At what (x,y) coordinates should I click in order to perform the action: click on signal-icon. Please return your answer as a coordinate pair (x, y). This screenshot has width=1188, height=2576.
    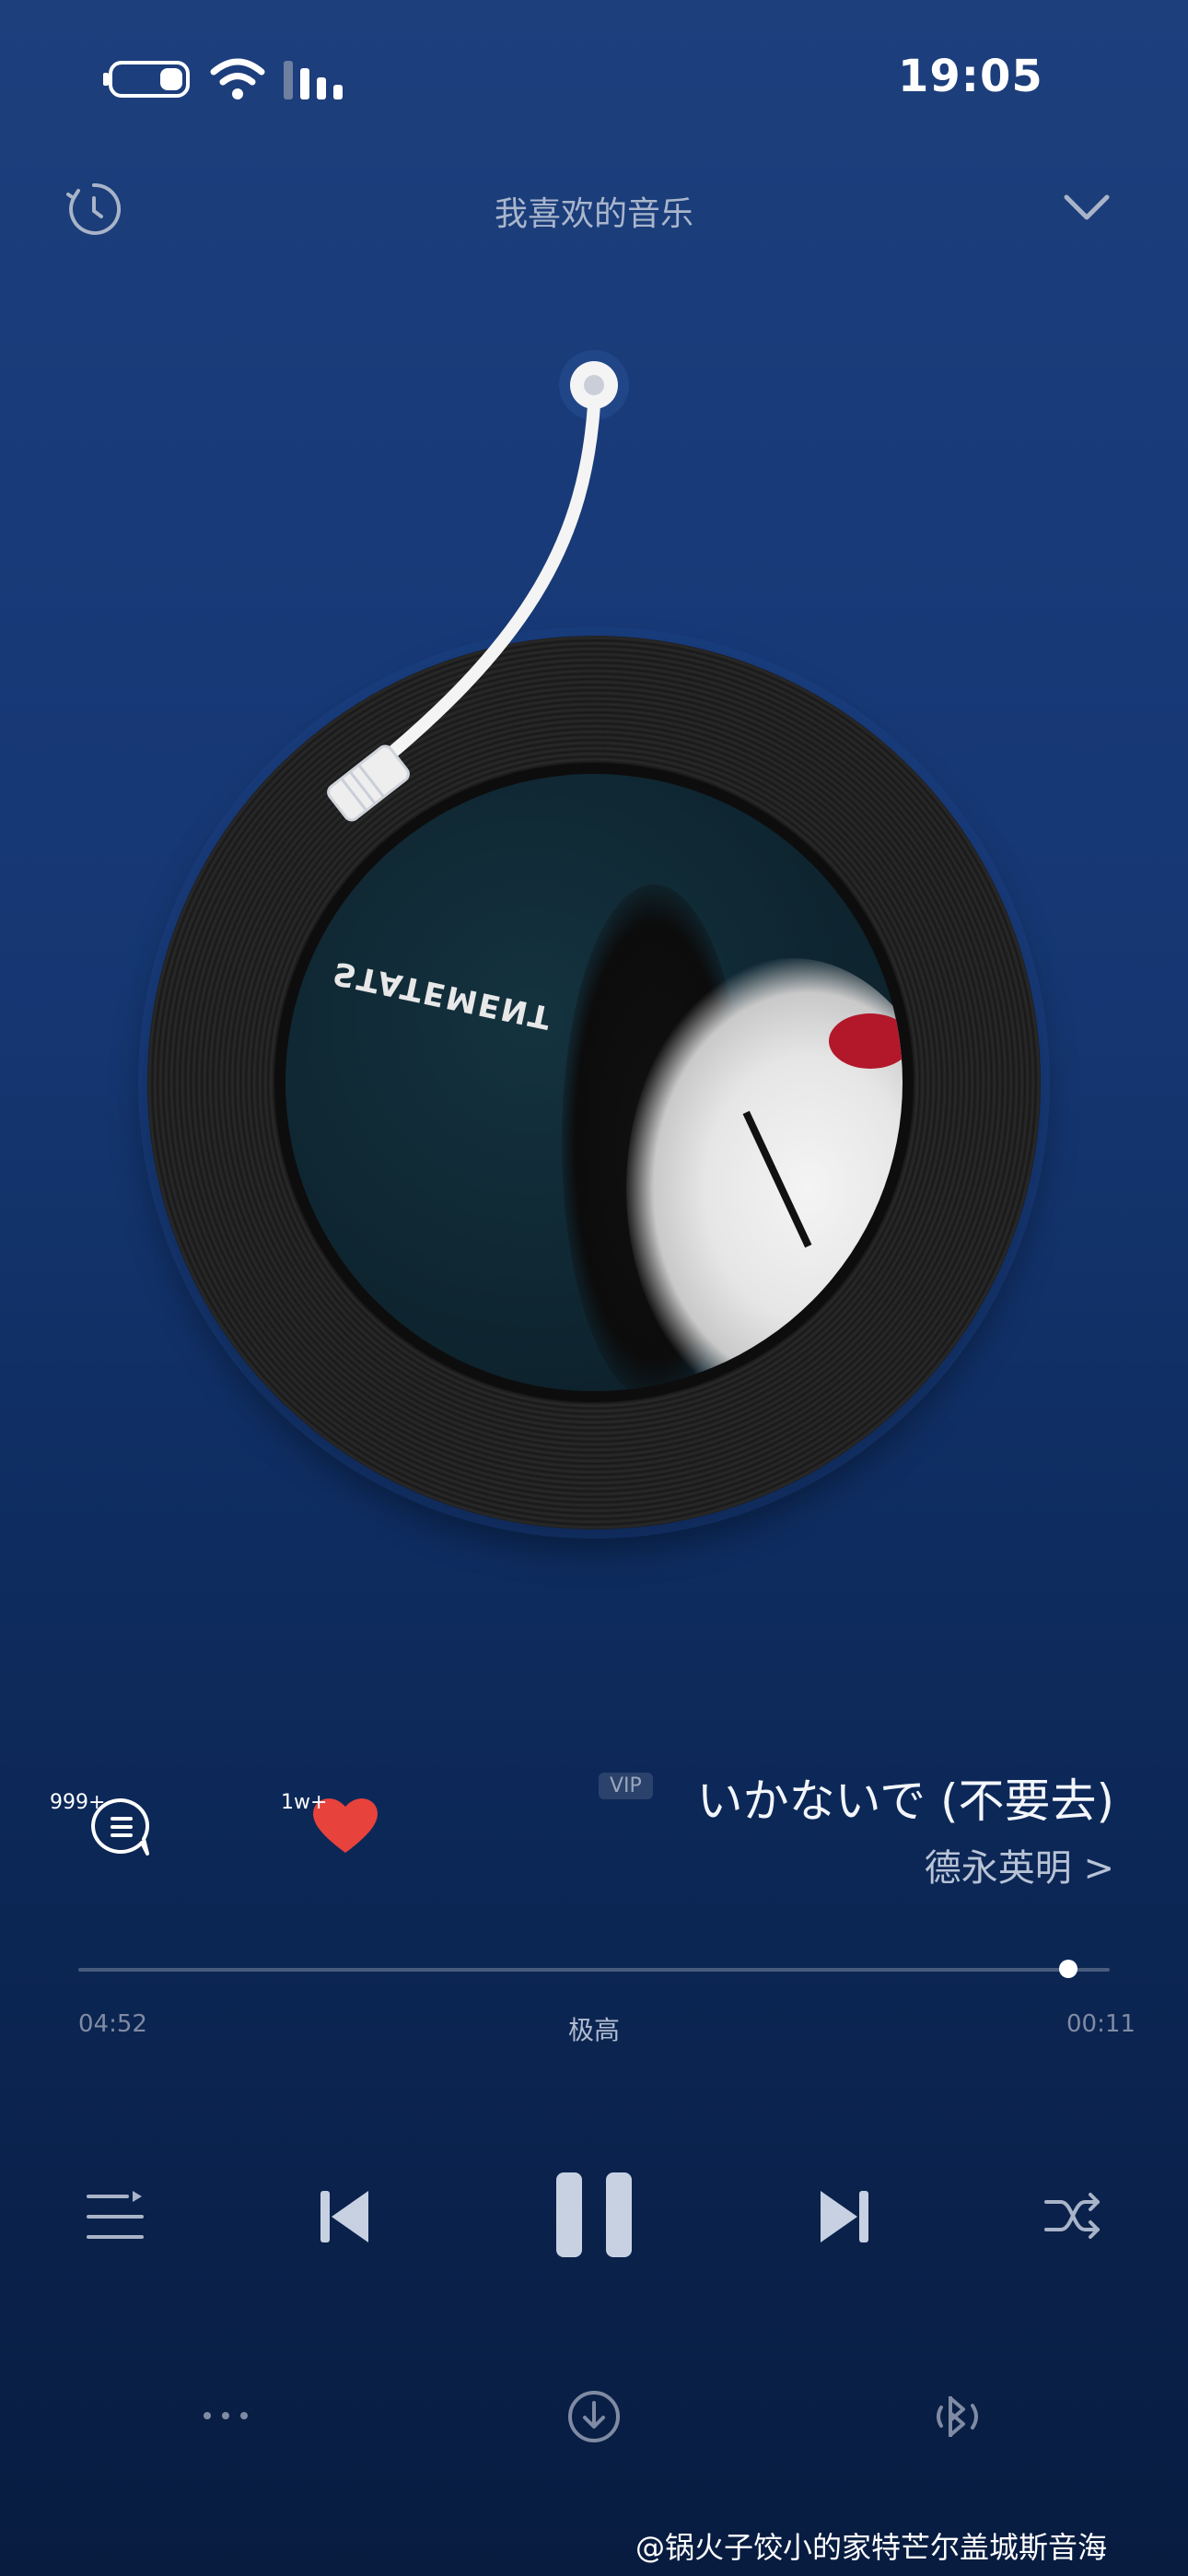
    Looking at the image, I should click on (313, 80).